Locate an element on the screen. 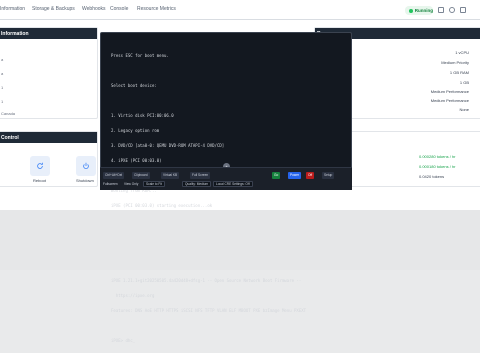  local-settings-select: Local CRE Settings: Off is located at coordinates (233, 184).